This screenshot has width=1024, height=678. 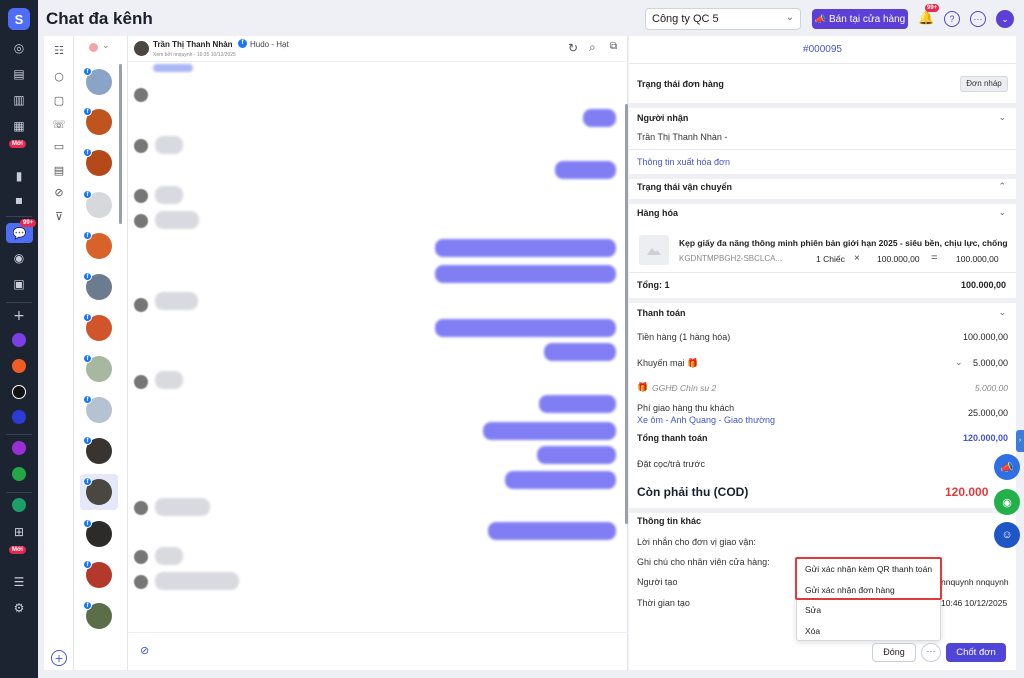 What do you see at coordinates (682, 137) in the screenshot?
I see `recipient-name: Trần Thị Thanh Nhàn -` at bounding box center [682, 137].